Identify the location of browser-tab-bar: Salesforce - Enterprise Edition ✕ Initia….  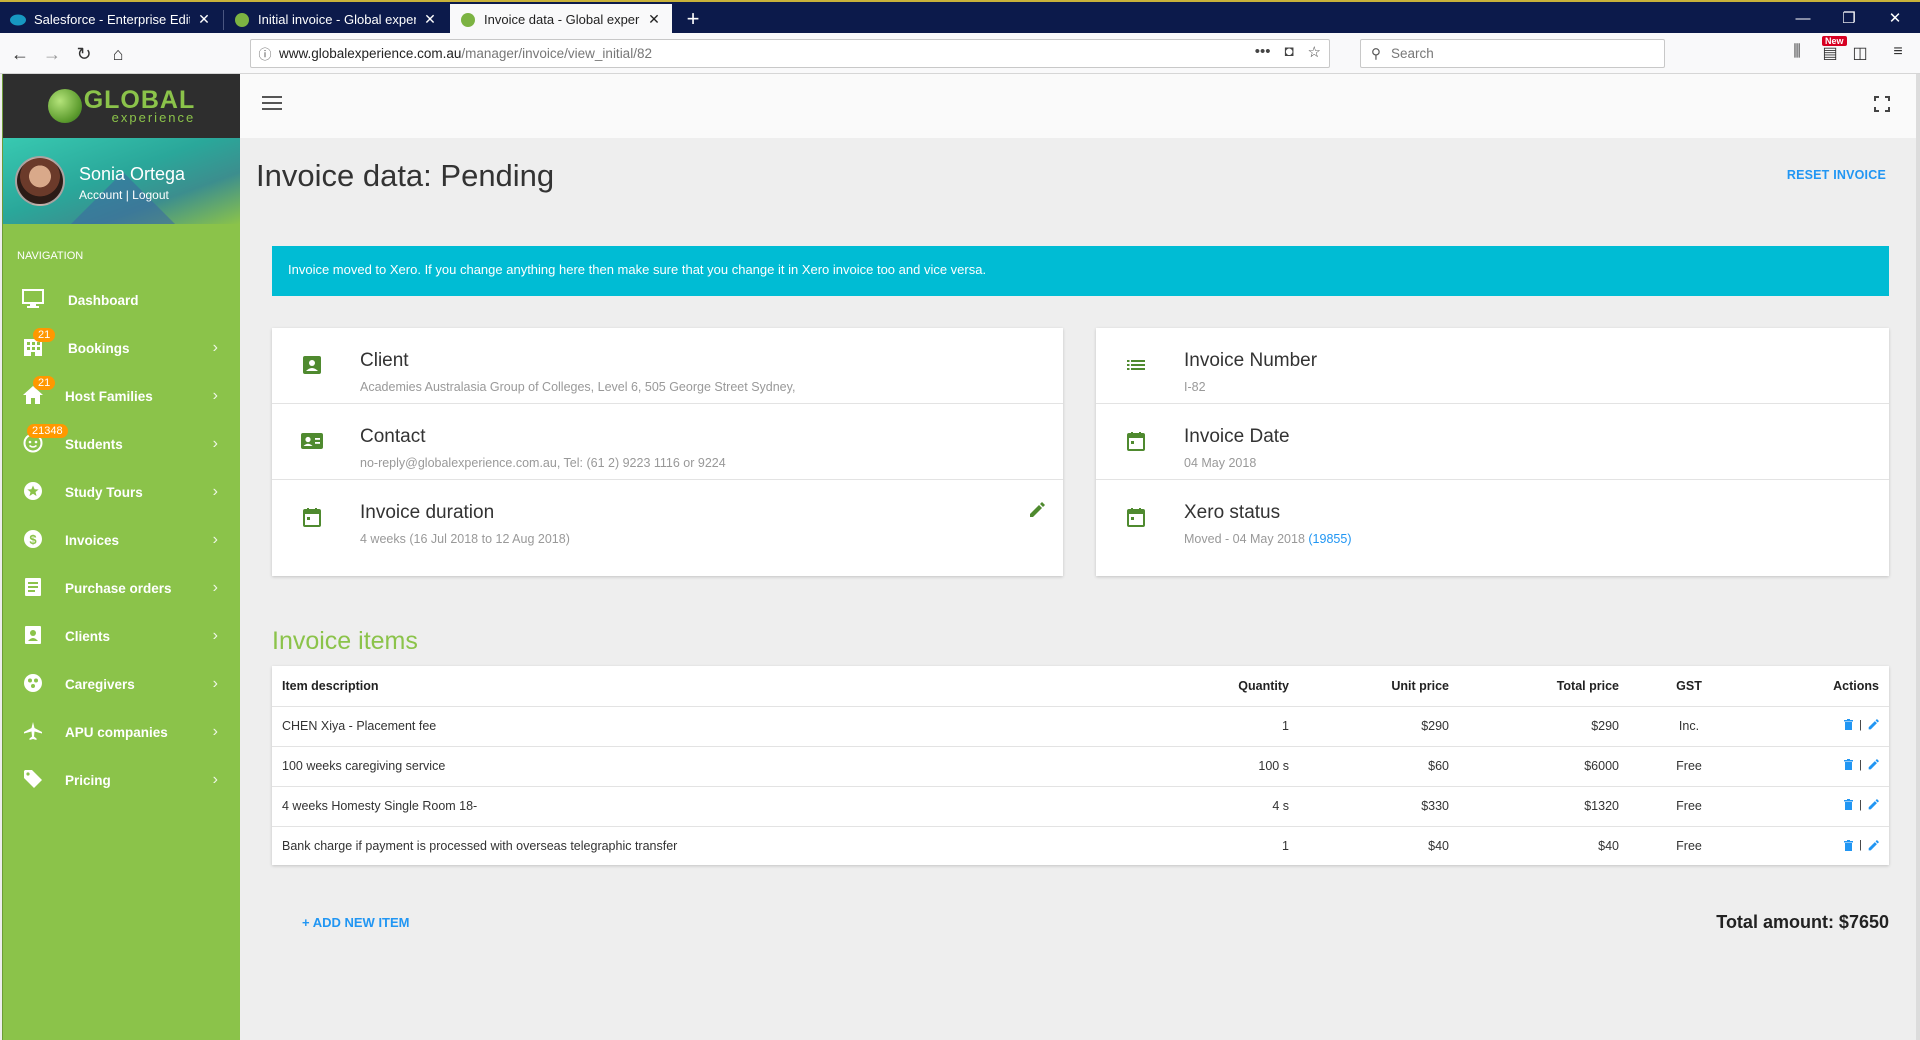
(960, 17).